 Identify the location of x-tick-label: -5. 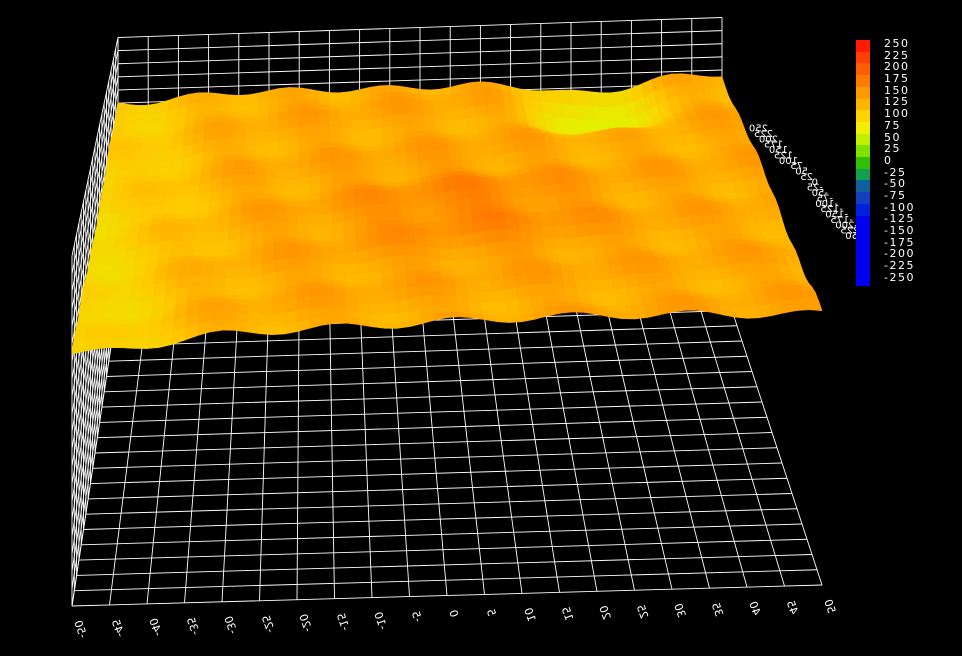
(417, 616).